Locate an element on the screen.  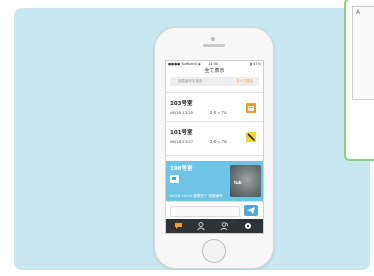
home-button is located at coordinates (214, 251).